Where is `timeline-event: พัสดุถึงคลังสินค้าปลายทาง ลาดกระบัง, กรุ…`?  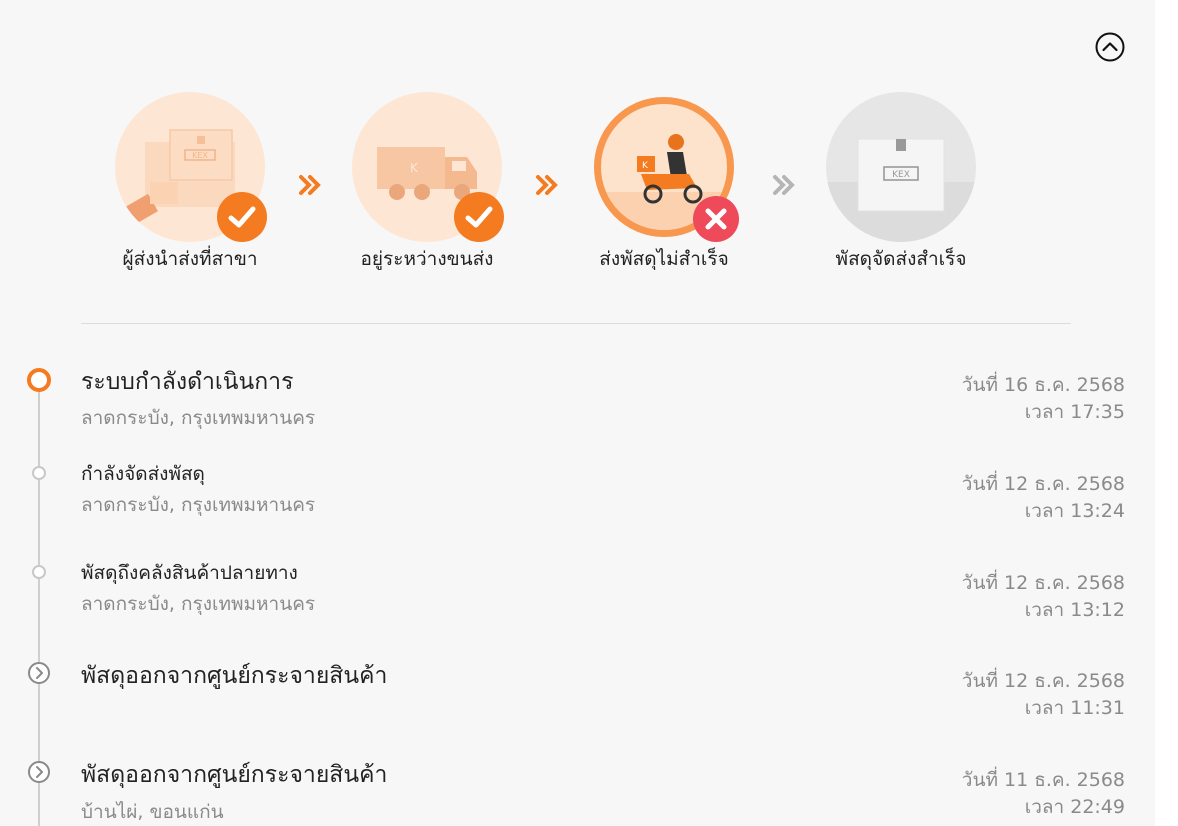 timeline-event: พัสดุถึงคลังสินค้าปลายทาง ลาดกระบัง, กรุ… is located at coordinates (577, 595).